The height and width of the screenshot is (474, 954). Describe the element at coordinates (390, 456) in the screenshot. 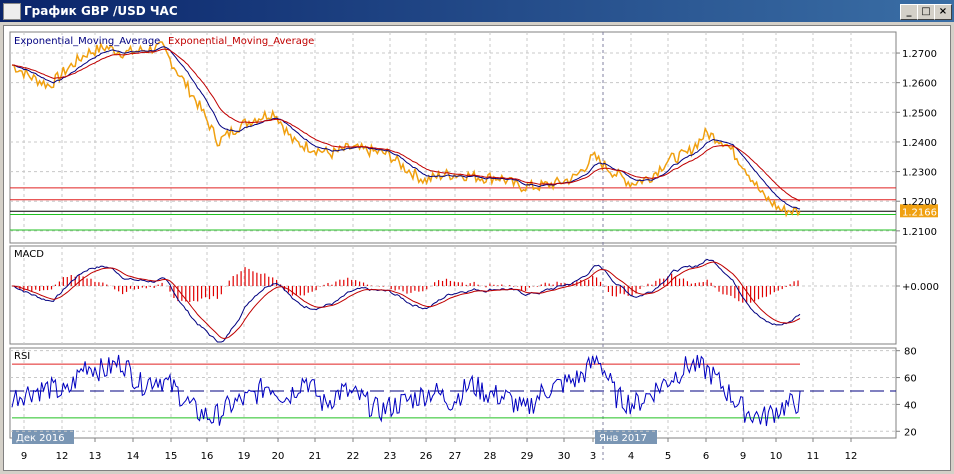

I see `x-label: 23` at that location.